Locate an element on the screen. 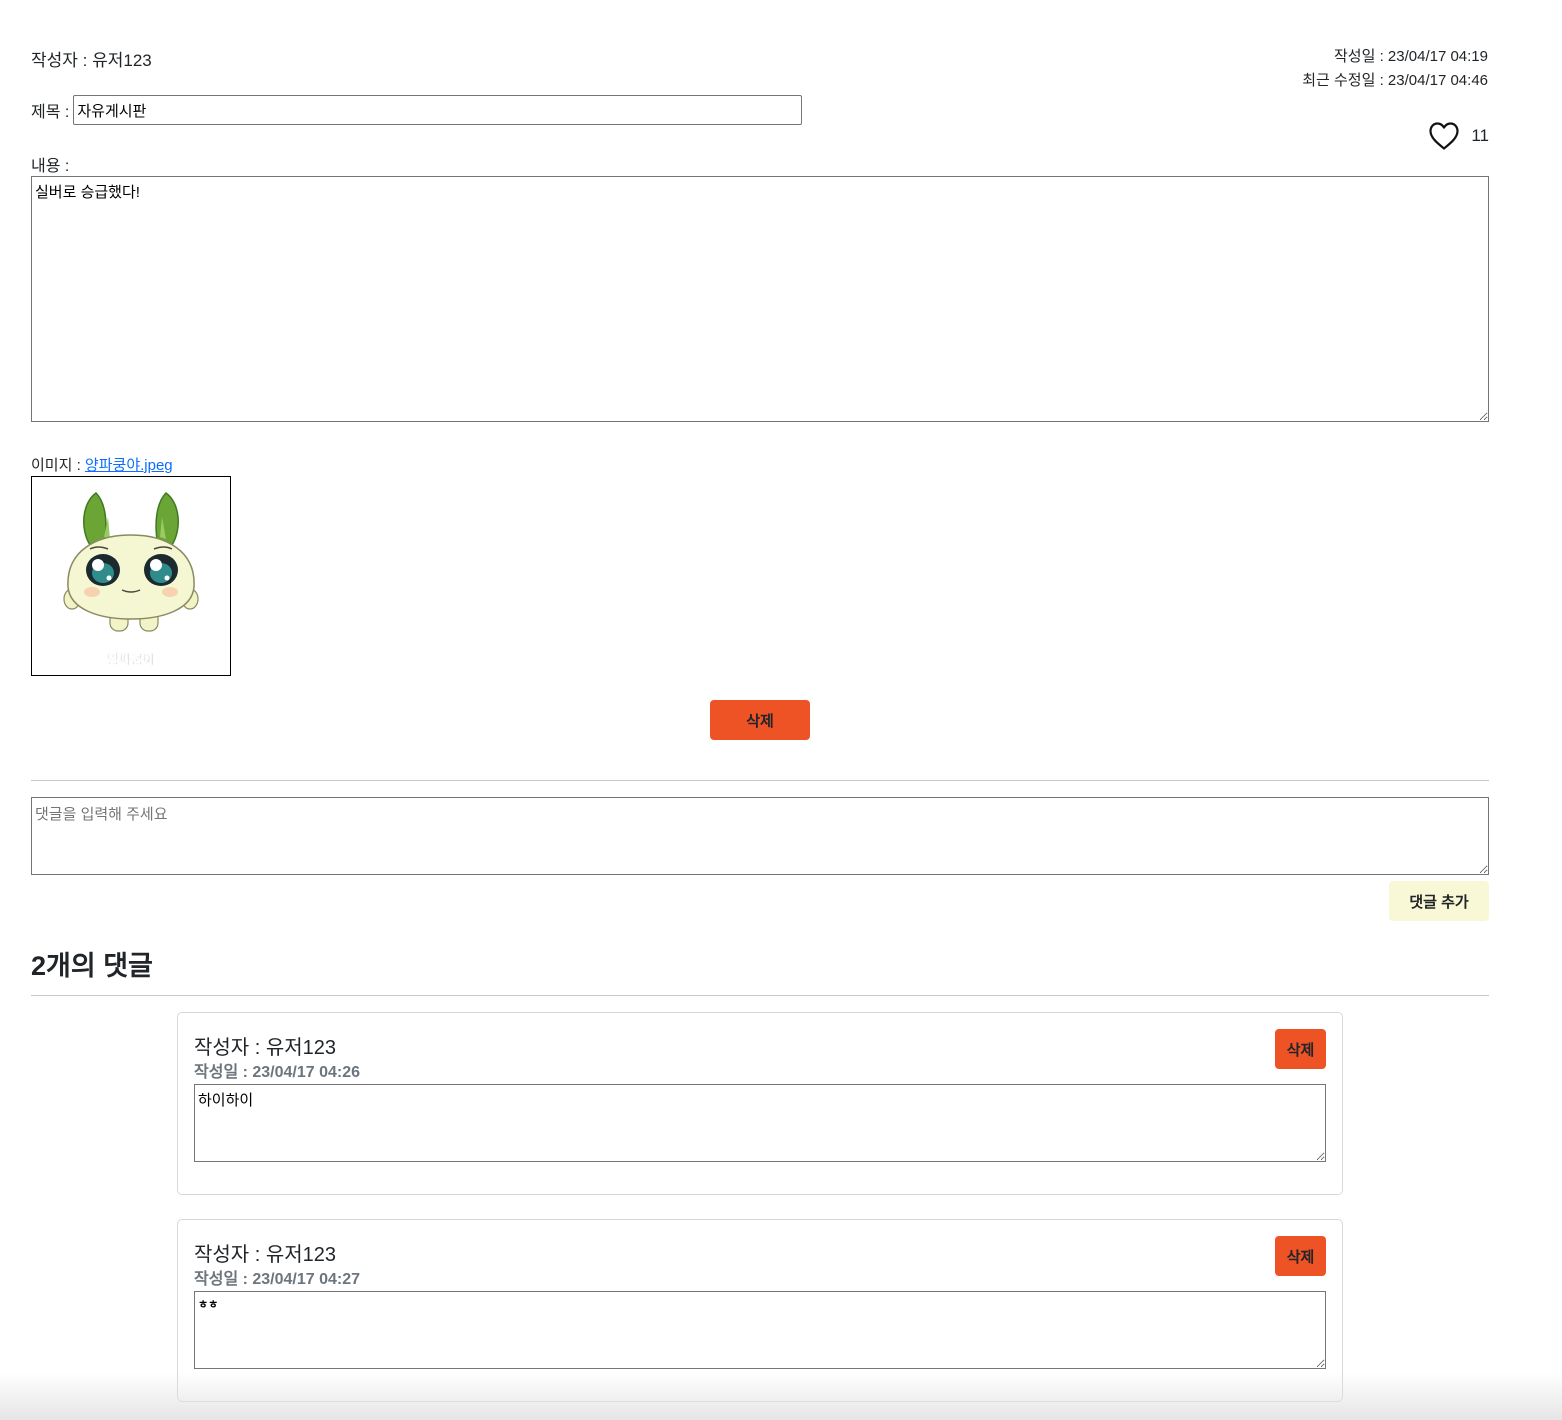  image-link: 양파쿵야.jpeg is located at coordinates (129, 465).